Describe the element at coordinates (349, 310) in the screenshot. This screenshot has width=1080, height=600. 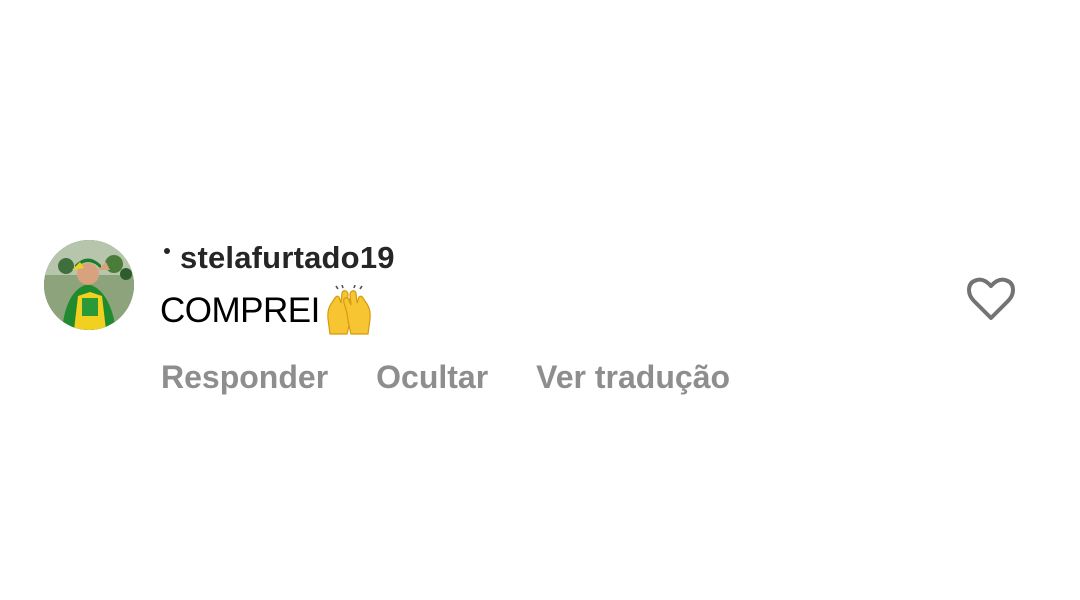
I see `raising-hands-icon` at that location.